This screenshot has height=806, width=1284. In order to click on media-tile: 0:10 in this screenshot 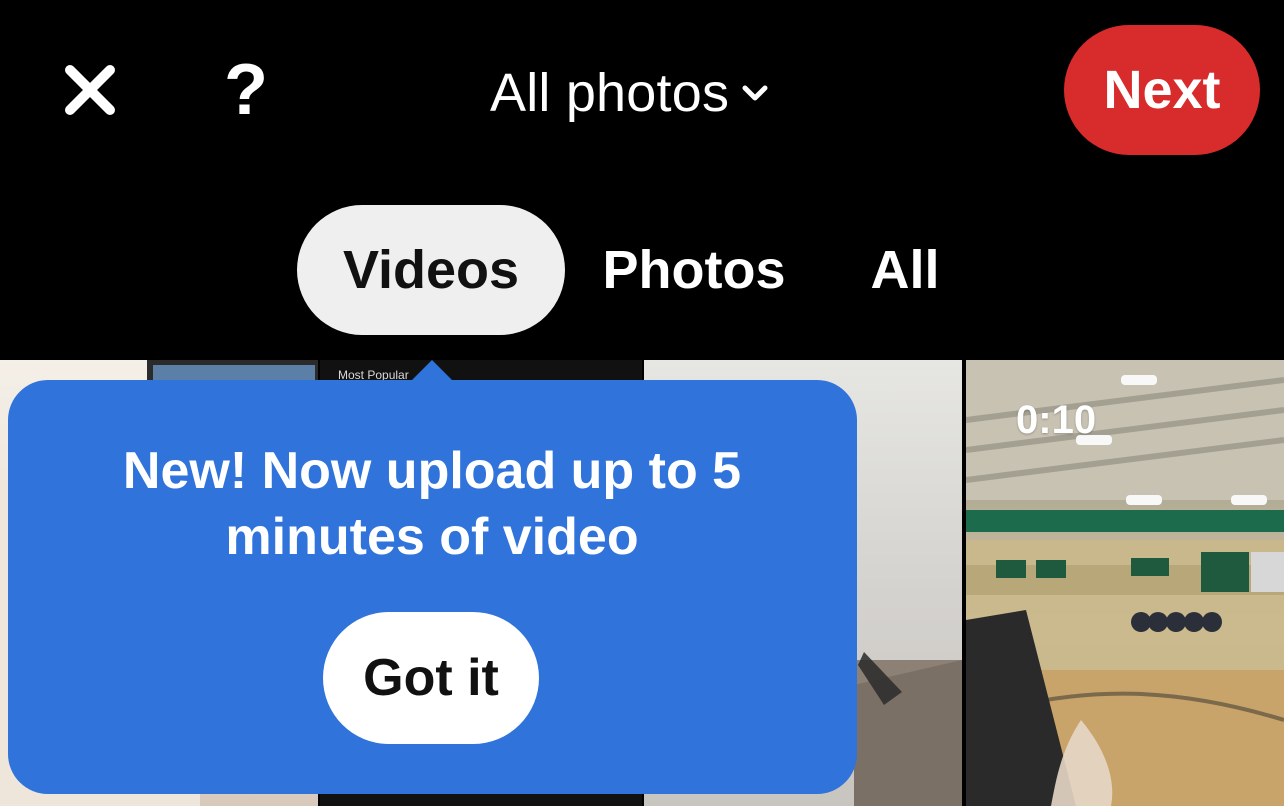, I will do `click(1125, 583)`.